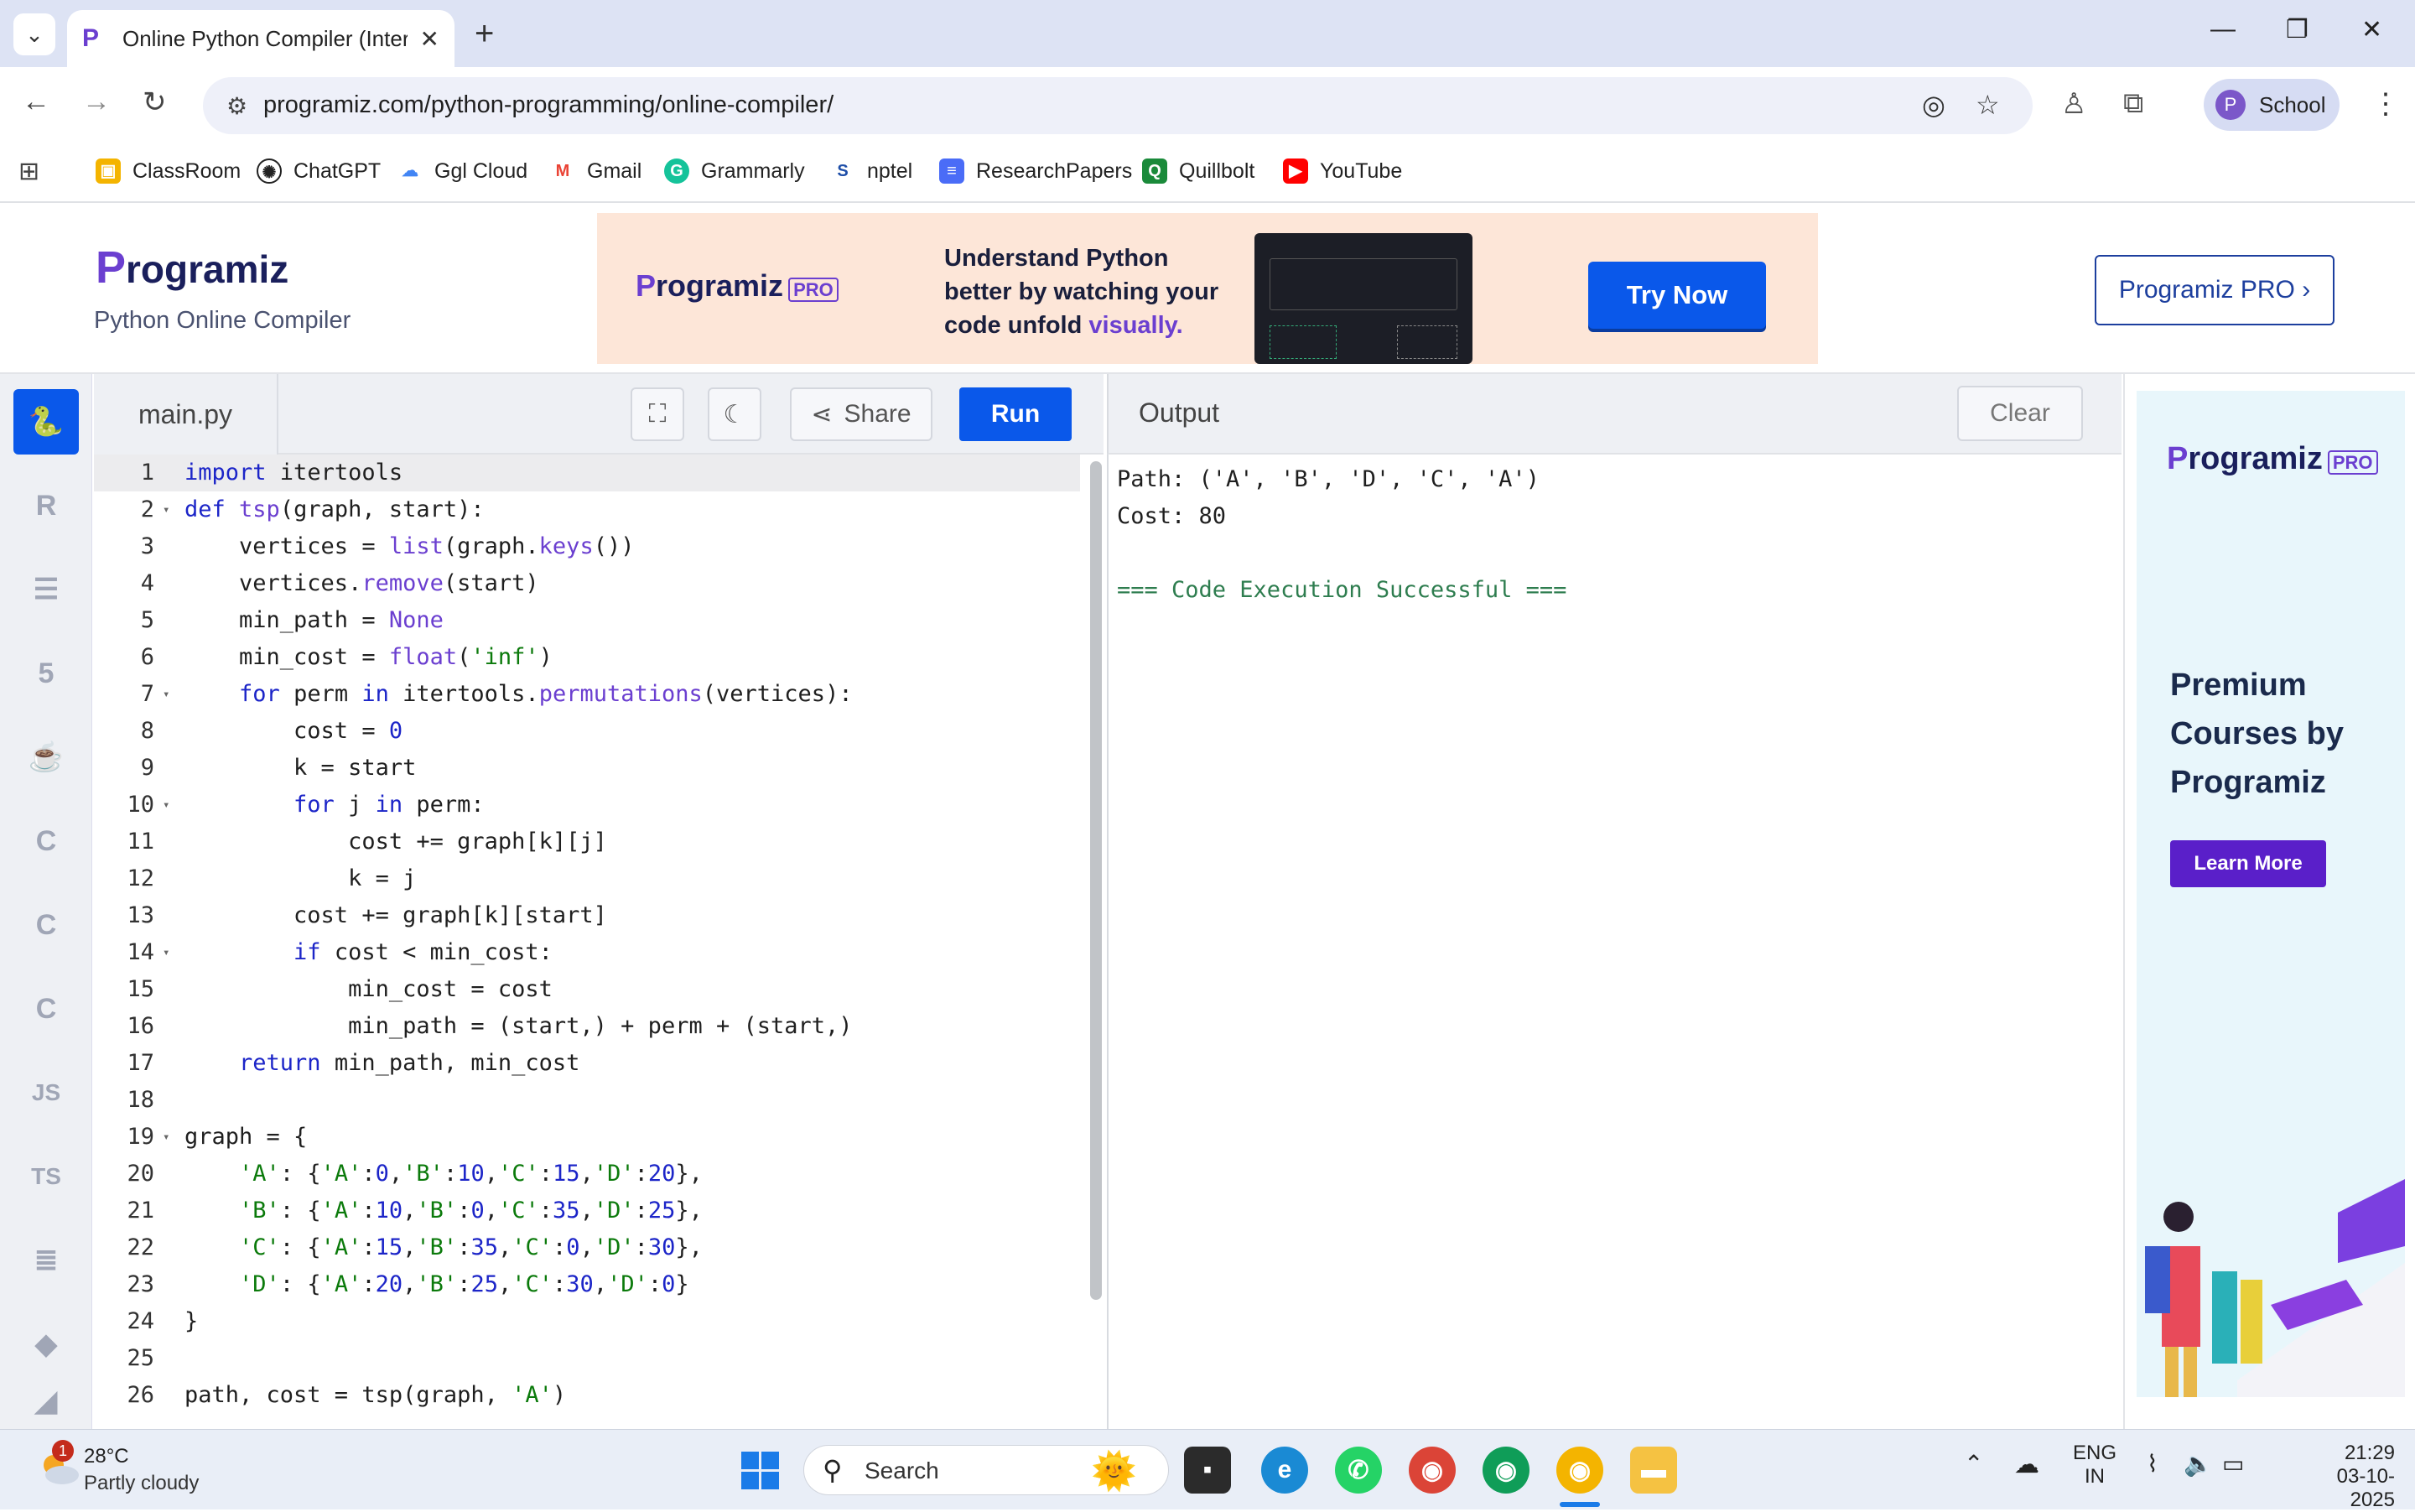 The image size is (2415, 1512). Describe the element at coordinates (2223, 30) in the screenshot. I see `minimize-icon: —` at that location.